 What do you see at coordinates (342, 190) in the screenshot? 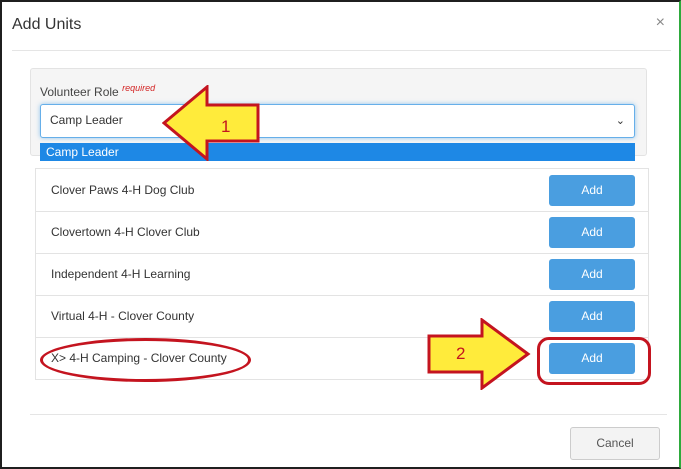
I see `list-item: Clover Paws 4-H Dog Club Add` at bounding box center [342, 190].